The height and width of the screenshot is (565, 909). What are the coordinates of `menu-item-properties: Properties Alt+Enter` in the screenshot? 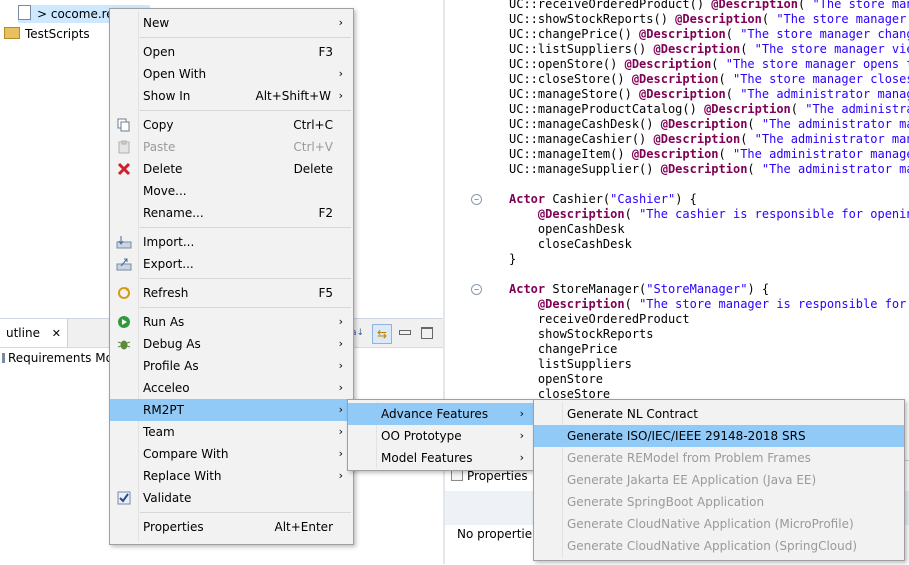 It's located at (231, 527).